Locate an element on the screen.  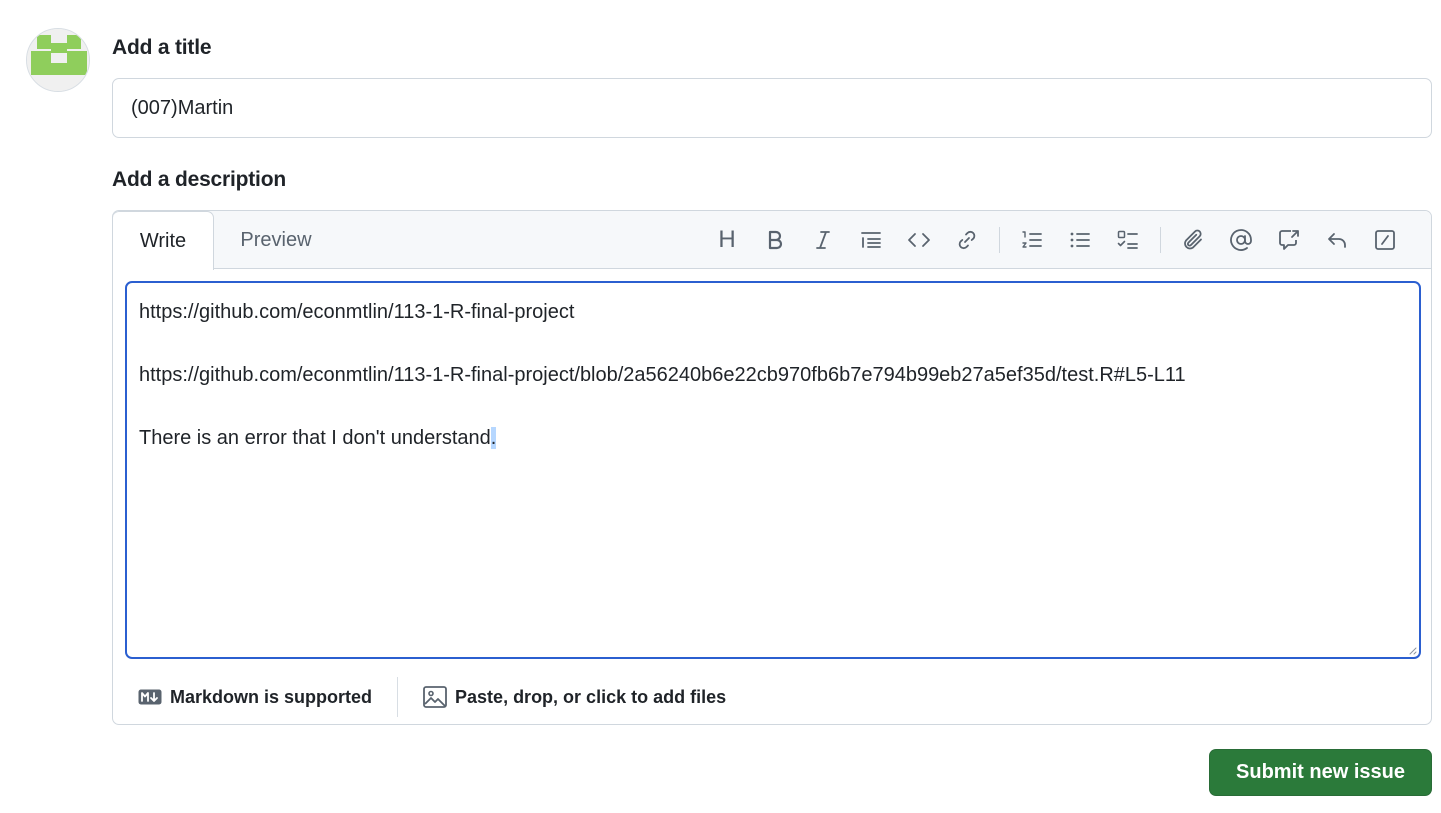
tab-write: Write is located at coordinates (163, 240).